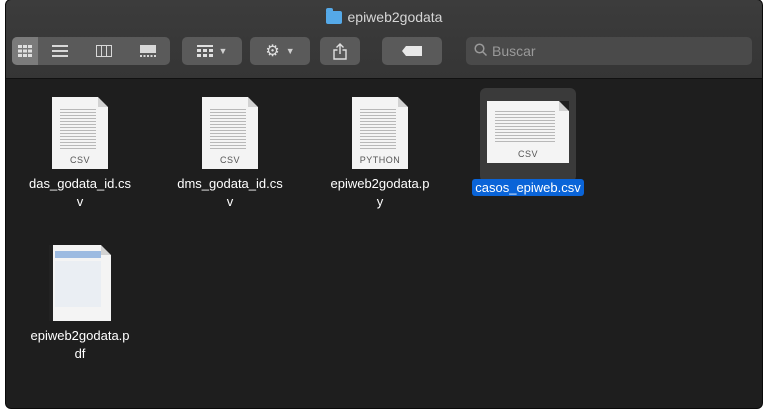 This screenshot has width=764, height=413. I want to click on file-item: PYTHON epiweb2godata.p y, so click(380, 154).